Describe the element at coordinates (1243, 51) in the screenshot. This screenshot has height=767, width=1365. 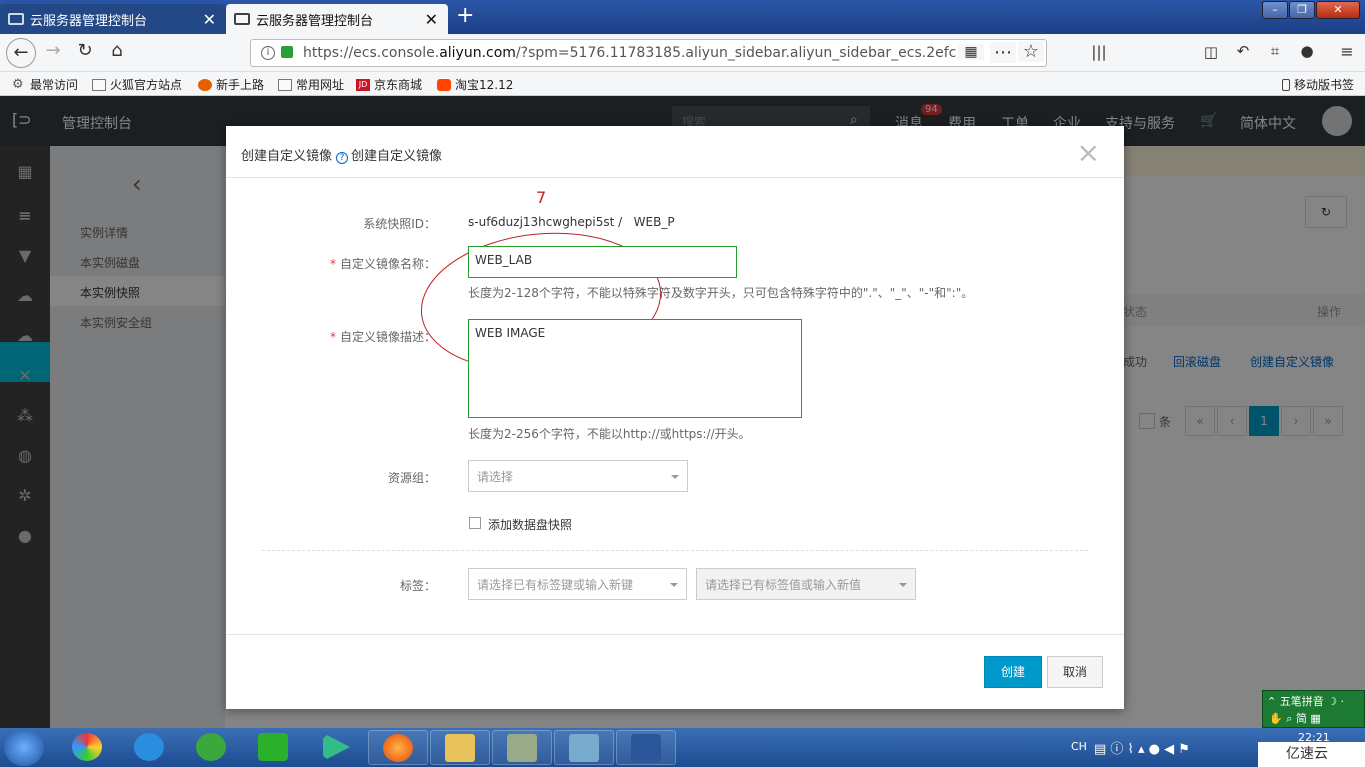
I see `undo-icon: ↶` at that location.